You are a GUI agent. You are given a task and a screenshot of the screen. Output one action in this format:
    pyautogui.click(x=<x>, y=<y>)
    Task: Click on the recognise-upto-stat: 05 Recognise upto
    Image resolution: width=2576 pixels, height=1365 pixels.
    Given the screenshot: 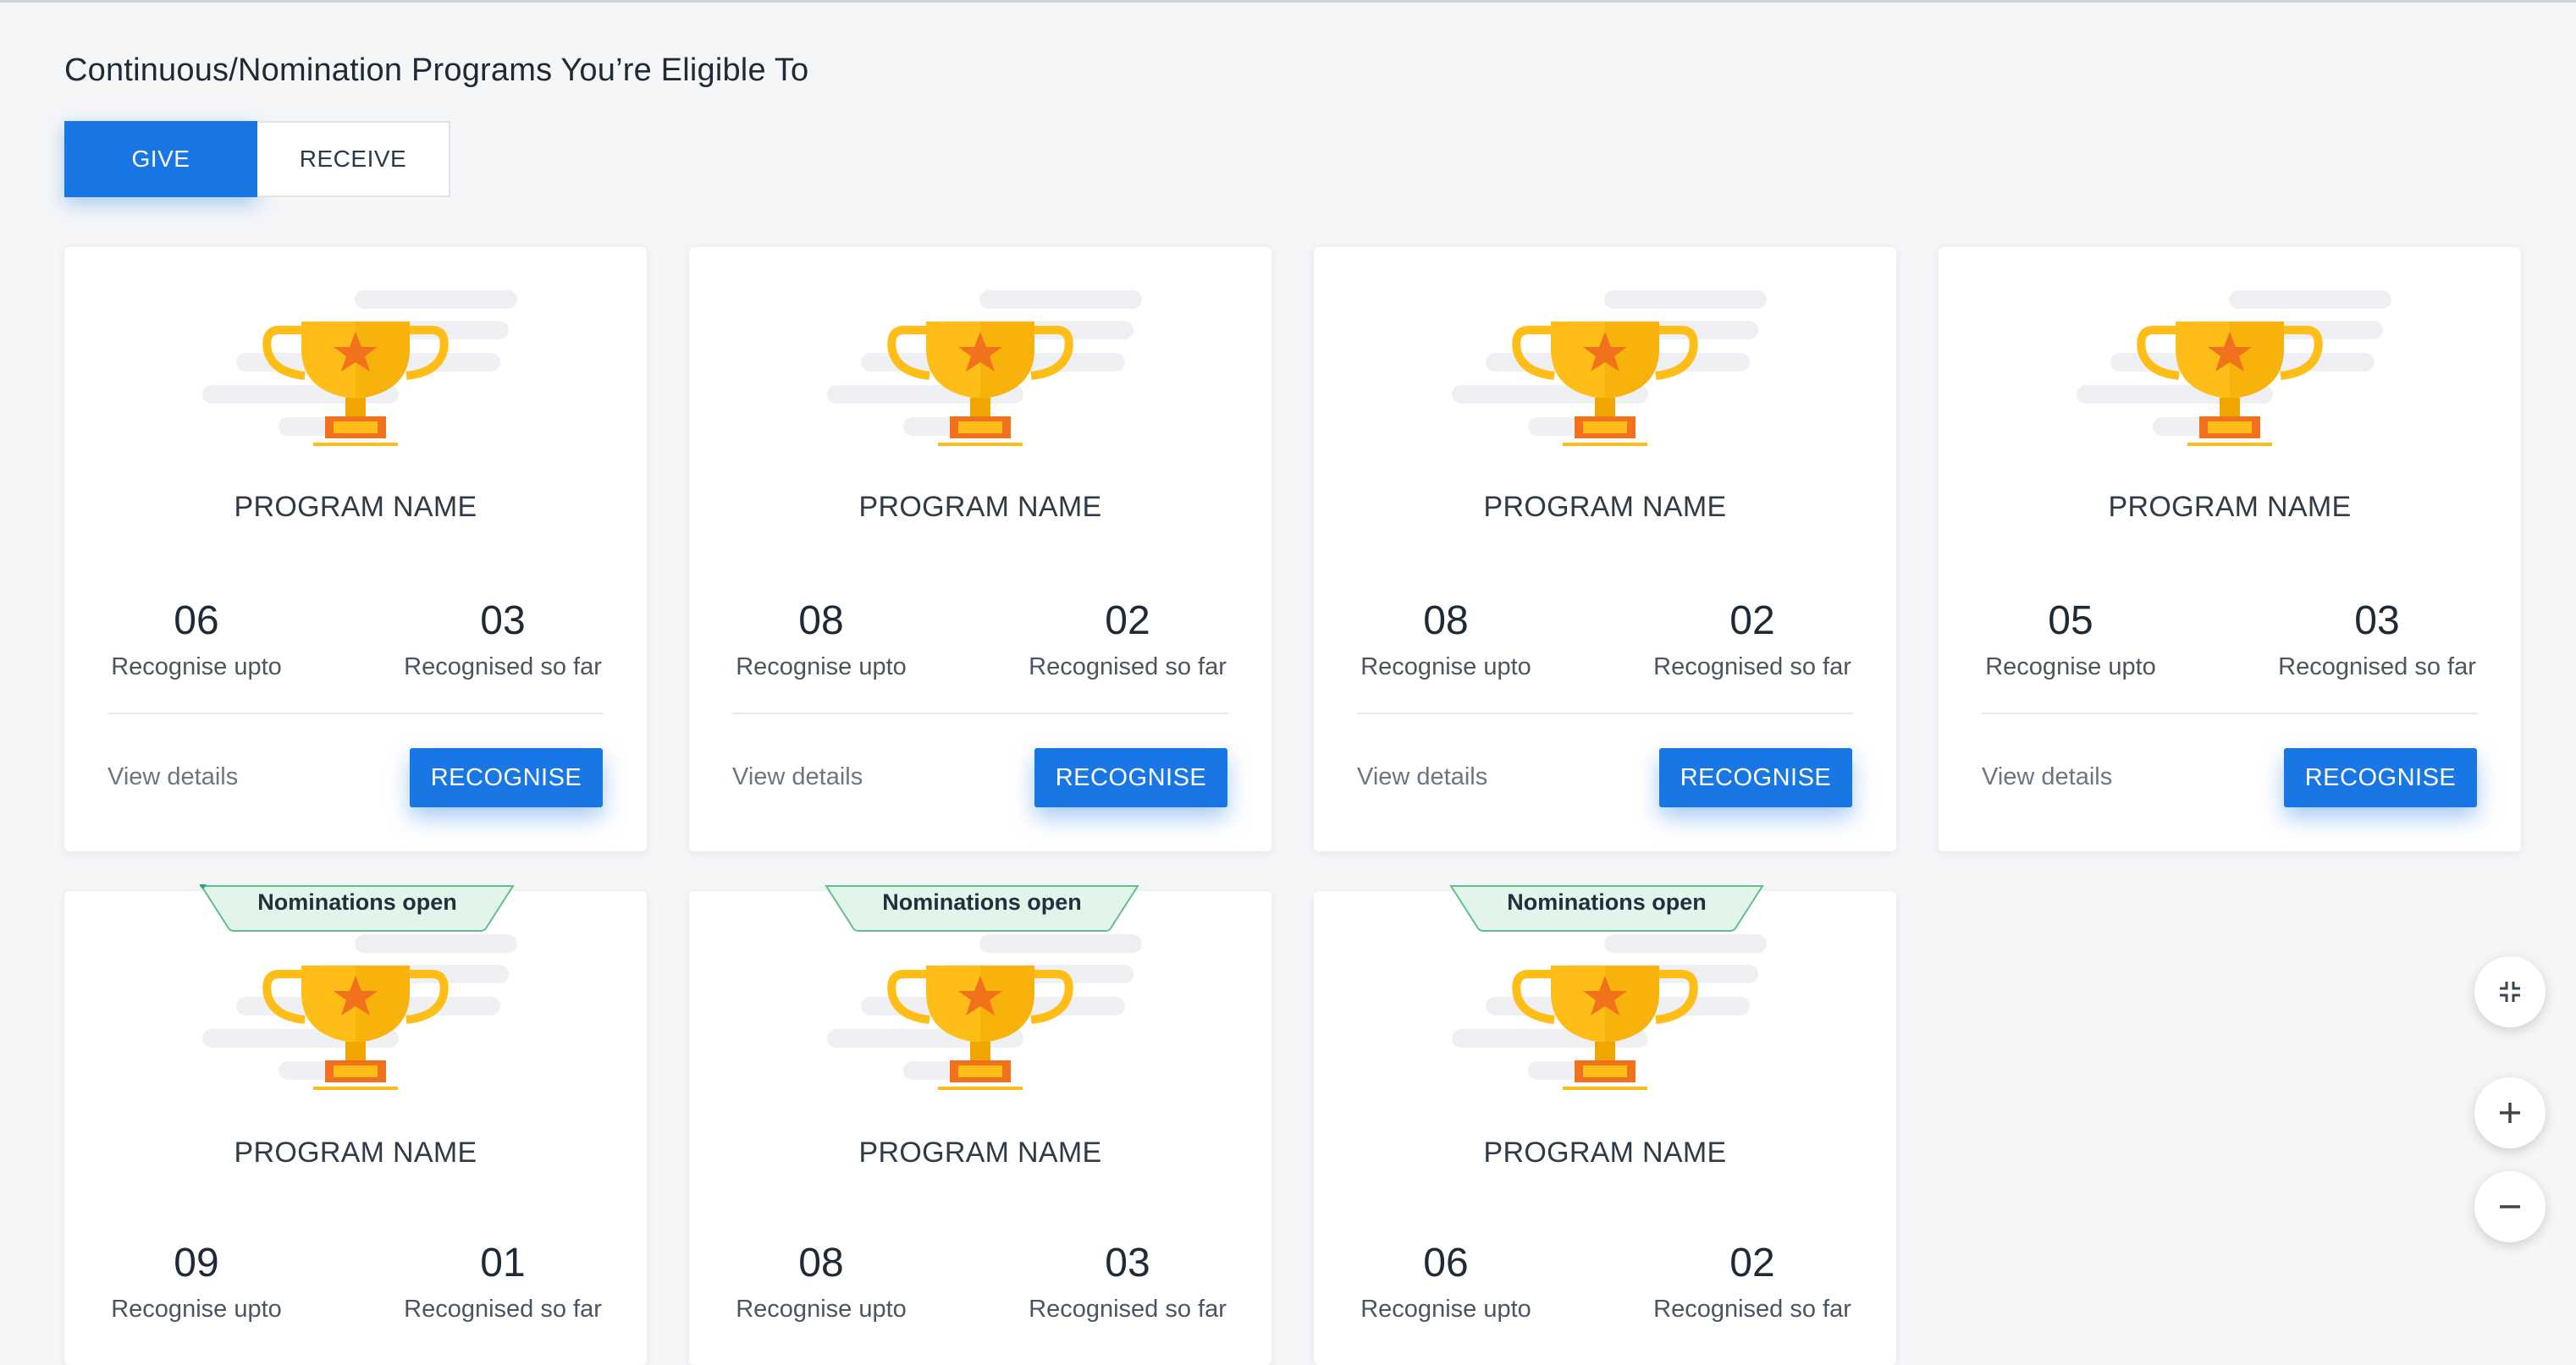 What is the action you would take?
    pyautogui.click(x=2071, y=641)
    